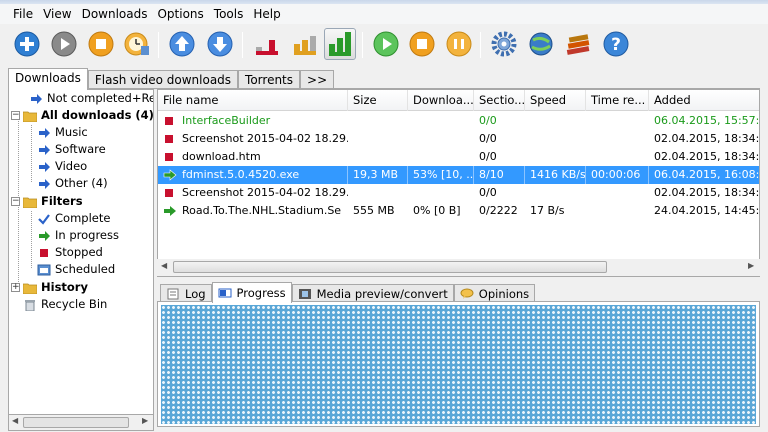 The height and width of the screenshot is (432, 768). What do you see at coordinates (267, 47) in the screenshot?
I see `traffic-low-icon` at bounding box center [267, 47].